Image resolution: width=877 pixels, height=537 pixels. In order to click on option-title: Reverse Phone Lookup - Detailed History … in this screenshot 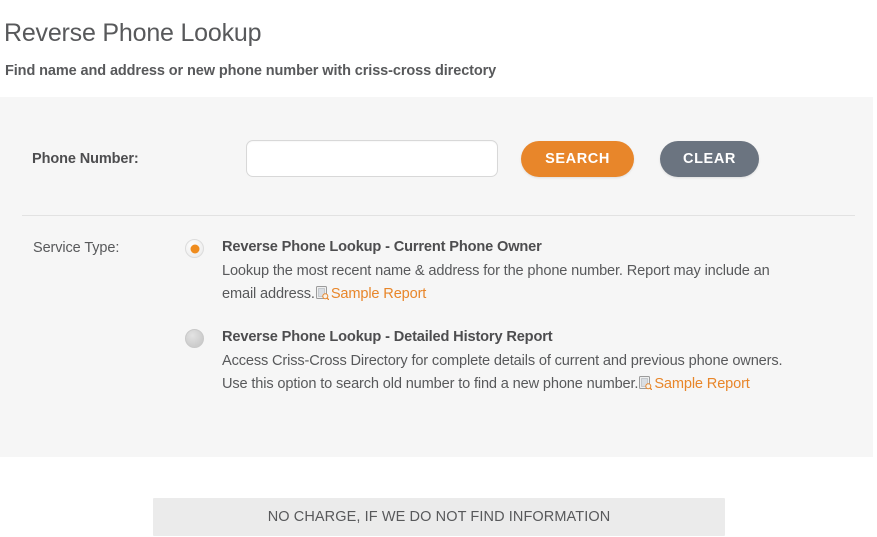, I will do `click(387, 337)`.